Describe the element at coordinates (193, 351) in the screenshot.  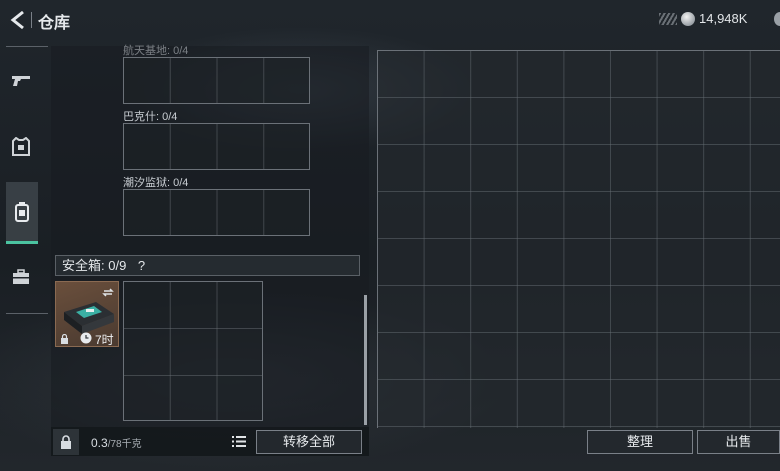
I see `safe-box-grid` at that location.